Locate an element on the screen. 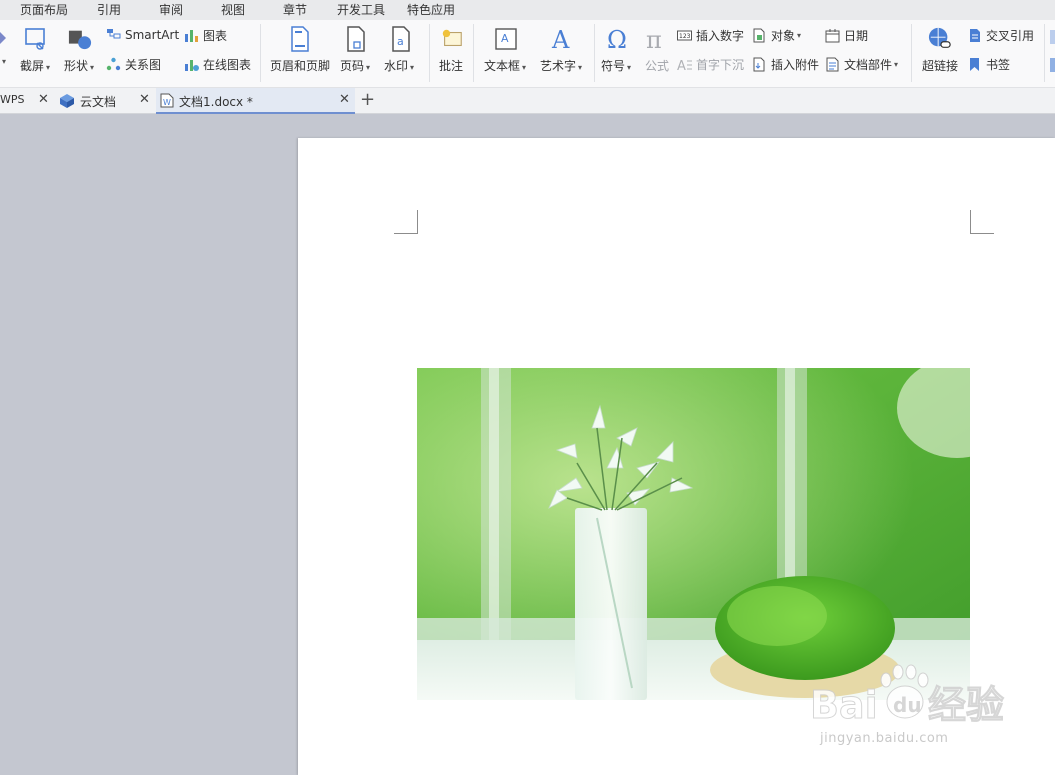 The width and height of the screenshot is (1055, 775). object-label: 对象 is located at coordinates (783, 36).